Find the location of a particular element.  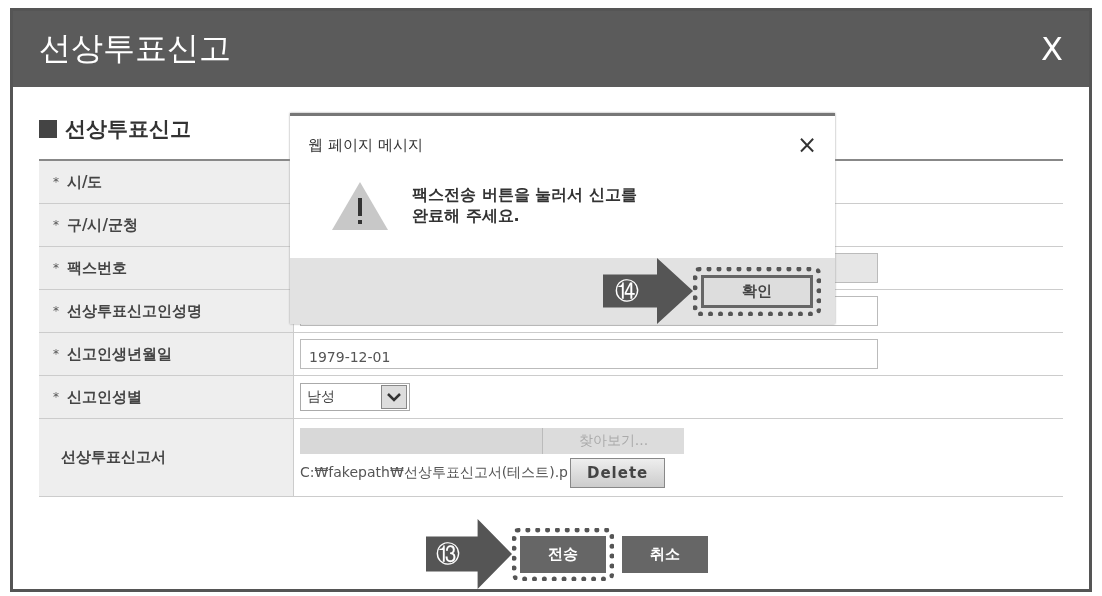

field-label: 팩스번호 is located at coordinates (97, 268).